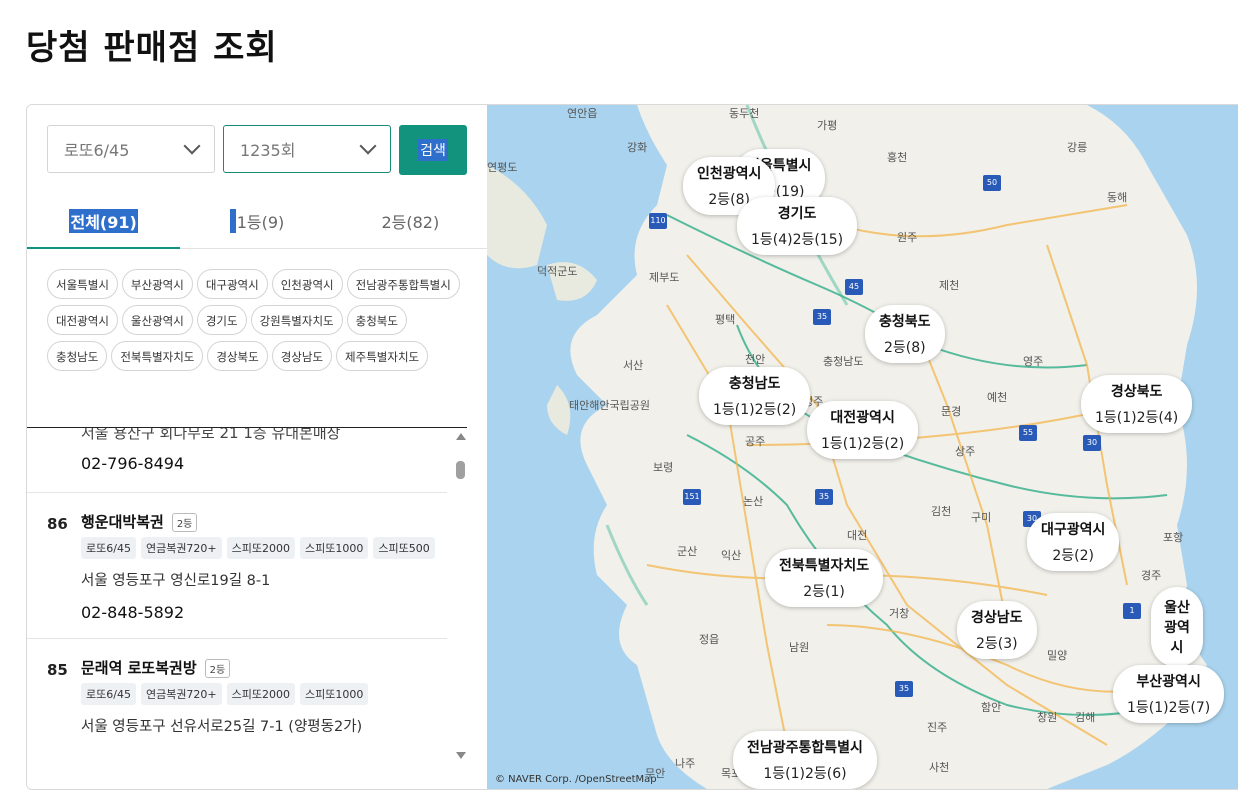 This screenshot has height=801, width=1238. Describe the element at coordinates (157, 356) in the screenshot. I see `region-chip: 전북특별자치도` at that location.